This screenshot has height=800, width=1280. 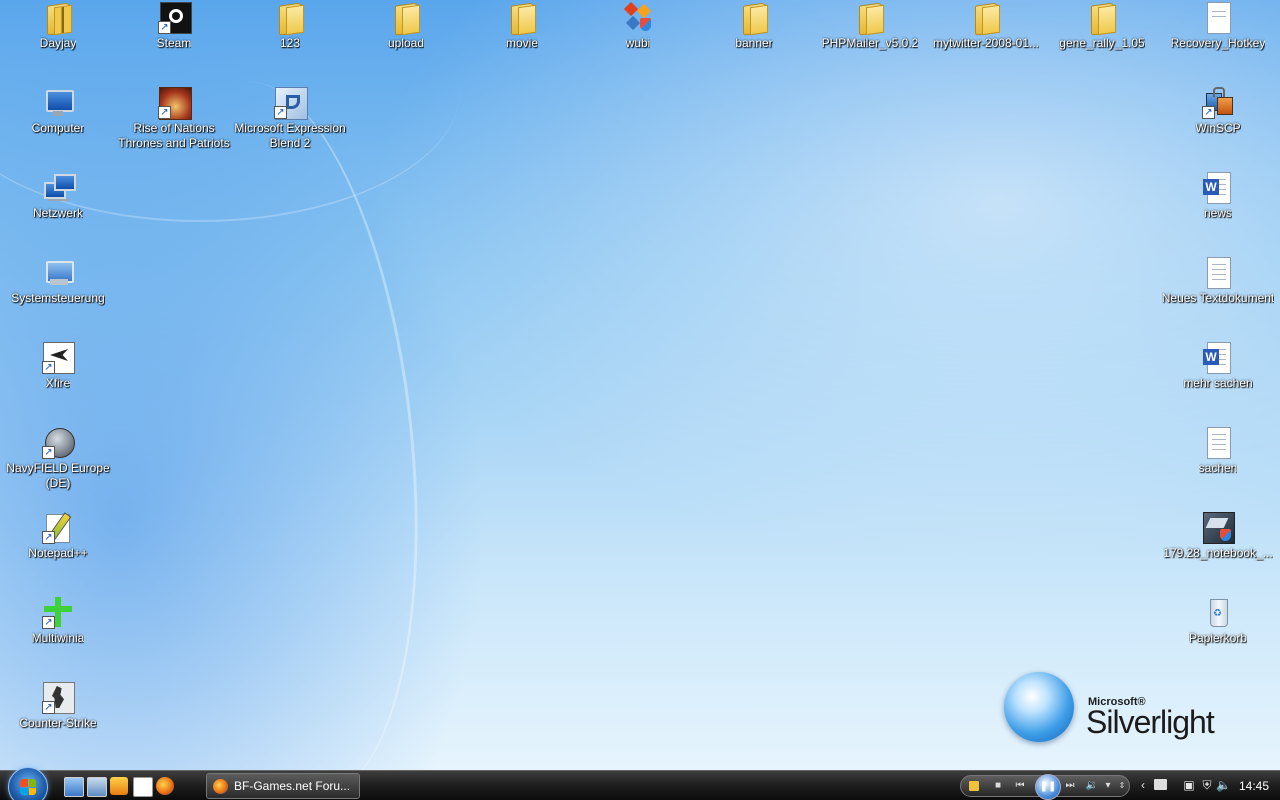 What do you see at coordinates (58, 273) in the screenshot?
I see `control-panel-icon` at bounding box center [58, 273].